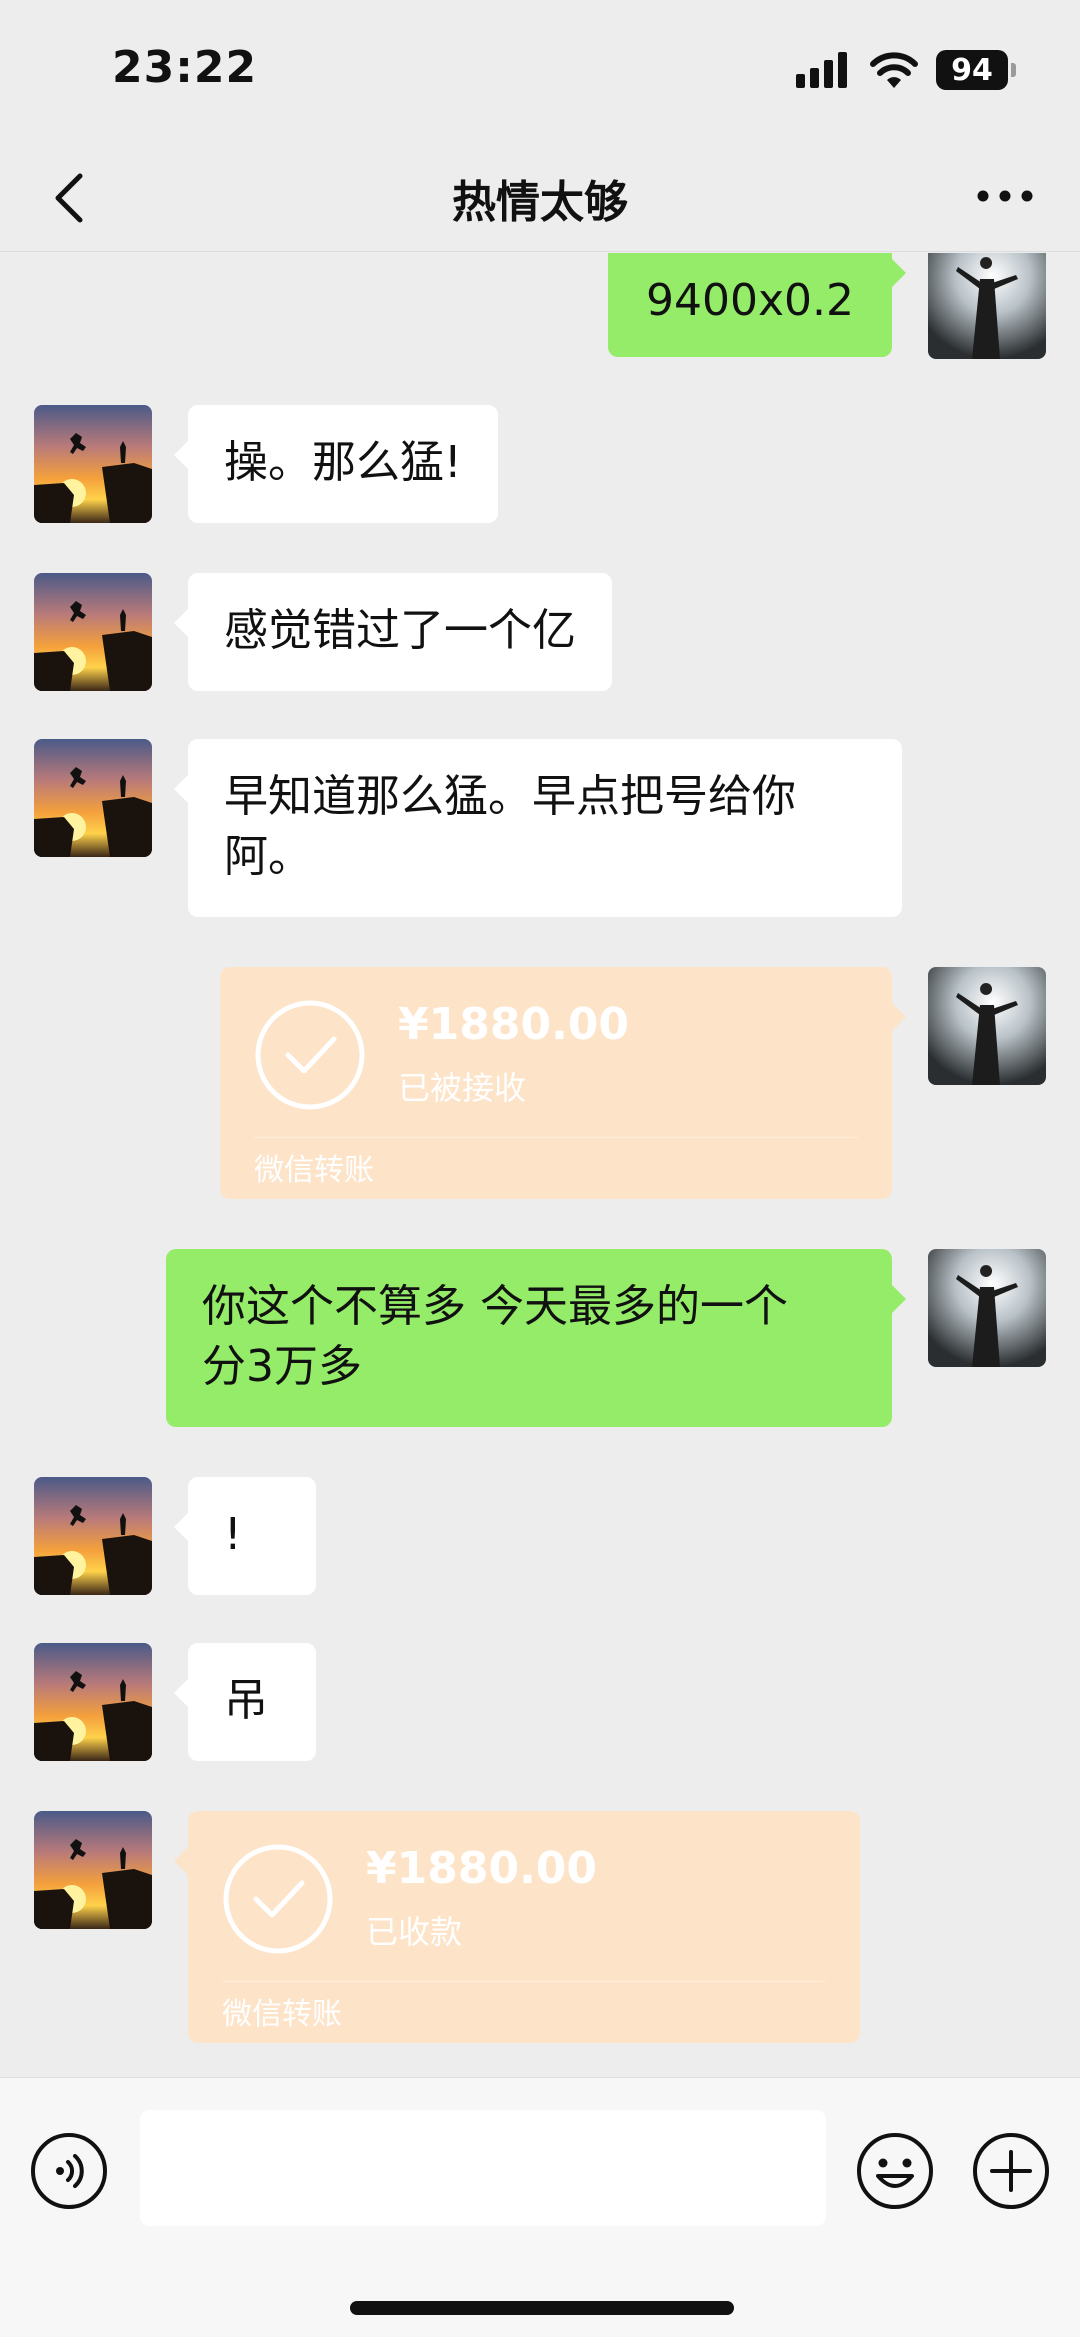  Describe the element at coordinates (414, 1932) in the screenshot. I see `transfer-status: 已收款` at that location.